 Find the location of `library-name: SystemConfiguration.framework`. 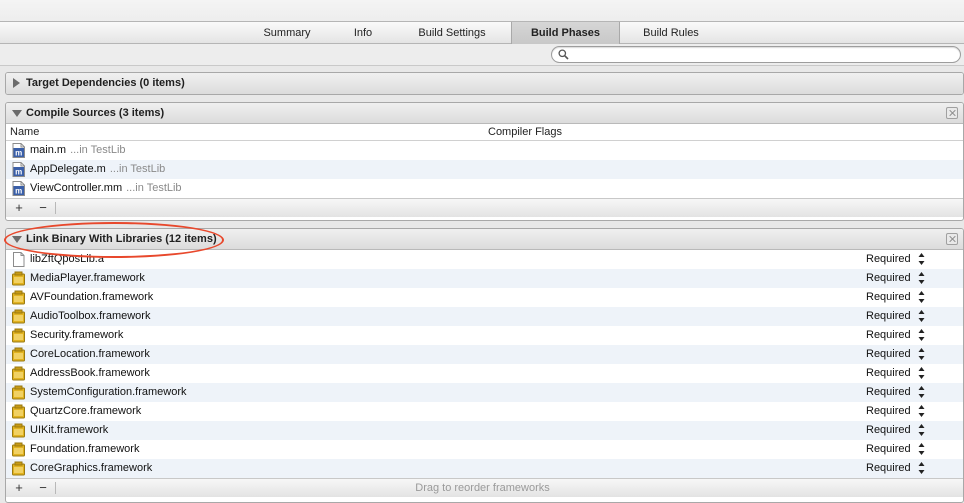

library-name: SystemConfiguration.framework is located at coordinates (108, 392).